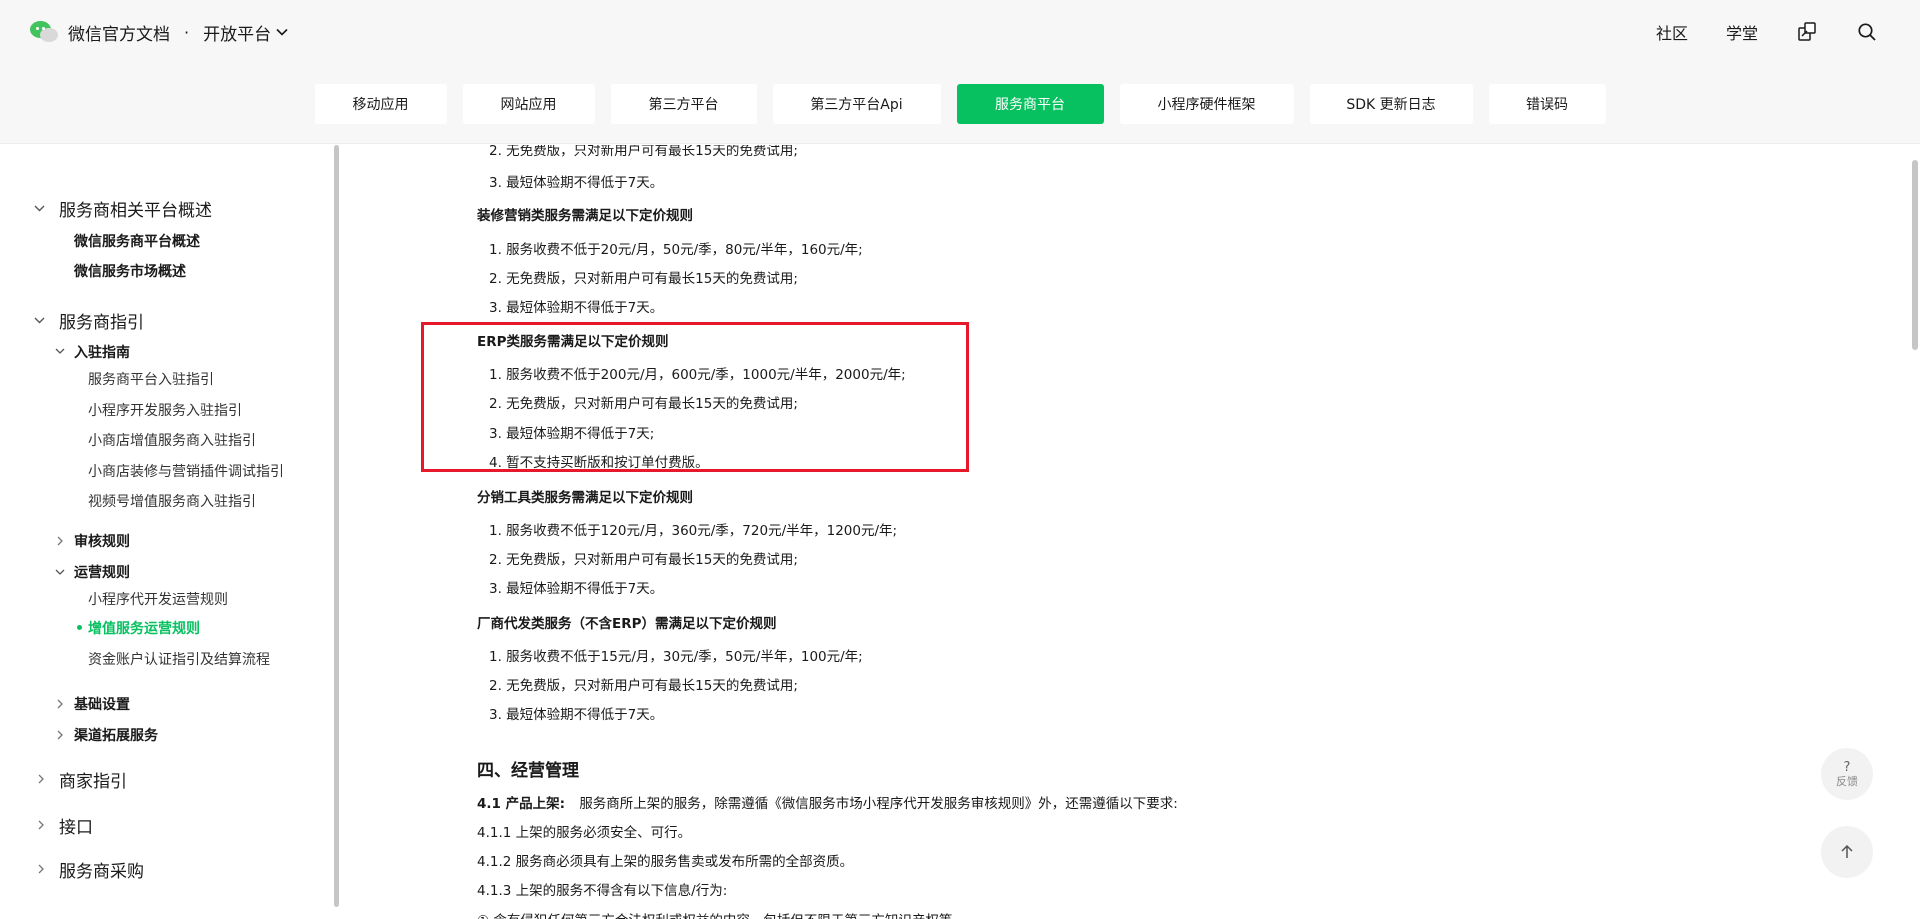 The image size is (1920, 919). I want to click on heading-management: 四、经营管理, so click(528, 771).